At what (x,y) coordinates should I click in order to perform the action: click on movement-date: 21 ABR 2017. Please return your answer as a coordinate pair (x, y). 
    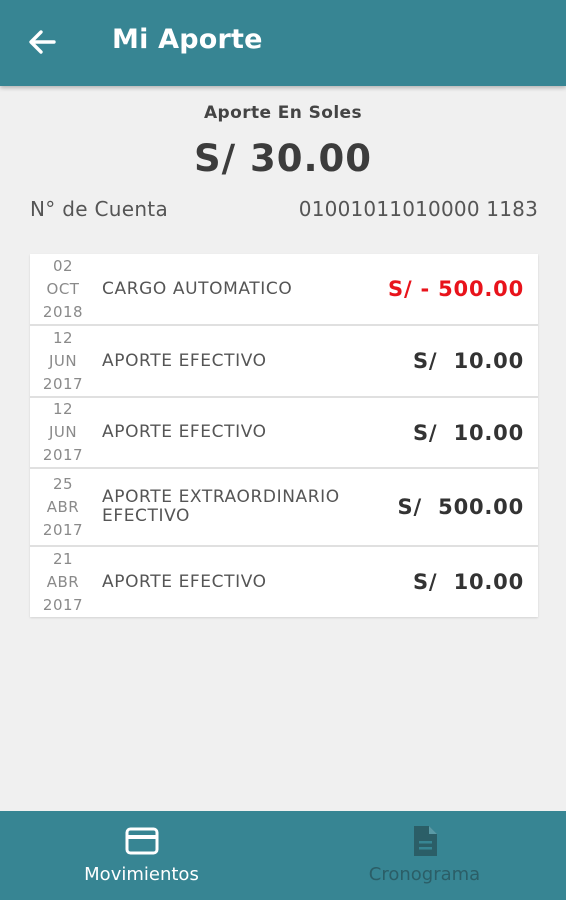
    Looking at the image, I should click on (63, 582).